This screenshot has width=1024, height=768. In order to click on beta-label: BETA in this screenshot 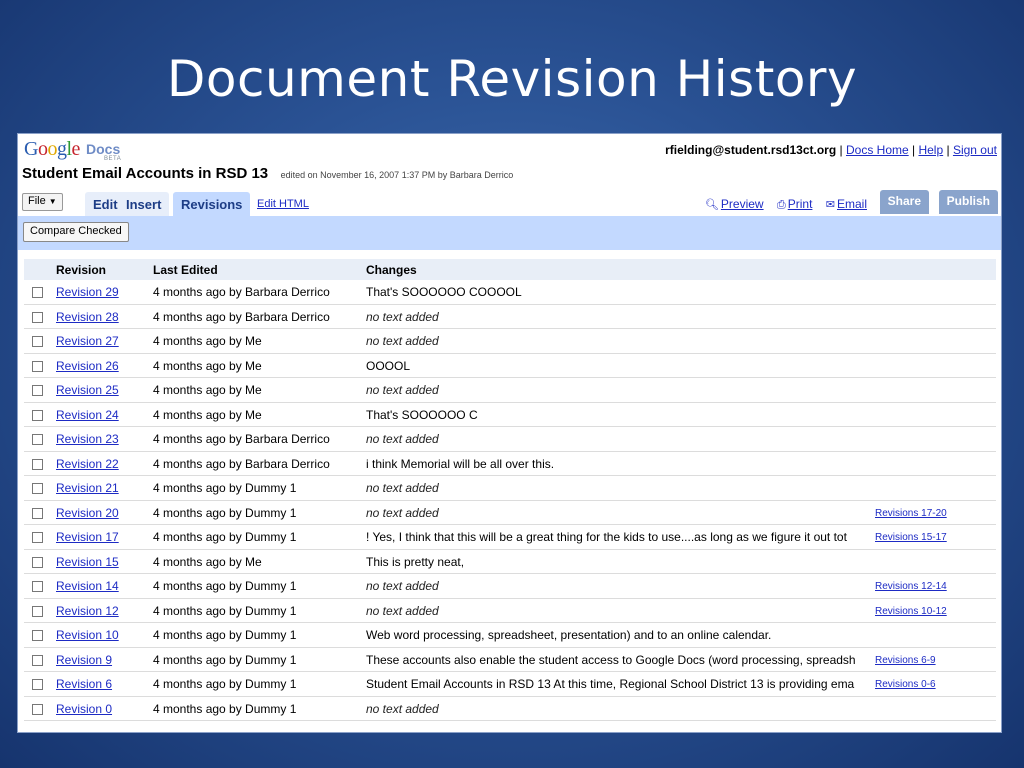, I will do `click(113, 159)`.